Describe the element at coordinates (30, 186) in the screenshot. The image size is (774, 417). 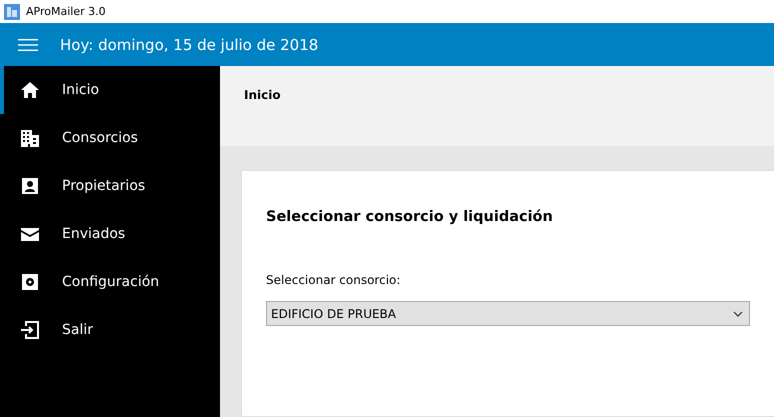
I see `person-icon` at that location.